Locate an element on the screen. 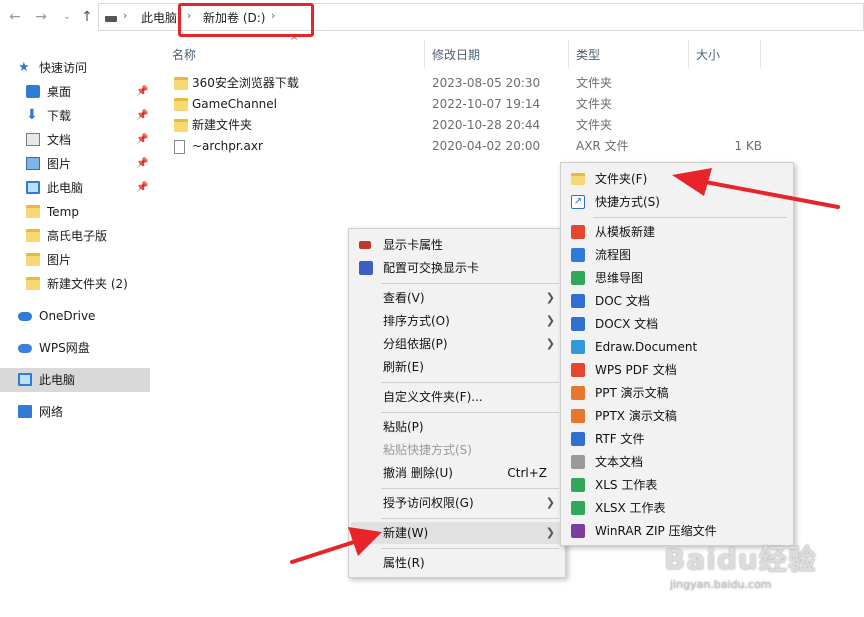 This screenshot has width=864, height=617. column-name: 名称 is located at coordinates (184, 54).